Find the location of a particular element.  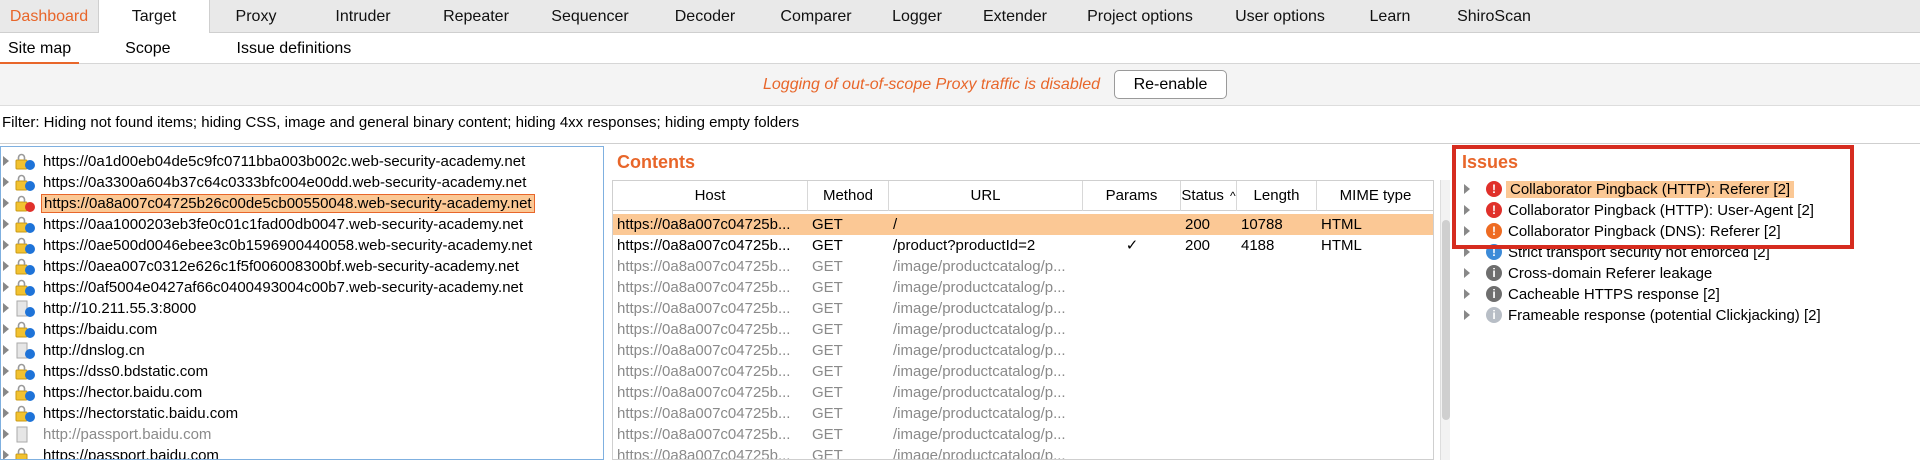

tab-shiroscan: ShiroScan is located at coordinates (1494, 16).